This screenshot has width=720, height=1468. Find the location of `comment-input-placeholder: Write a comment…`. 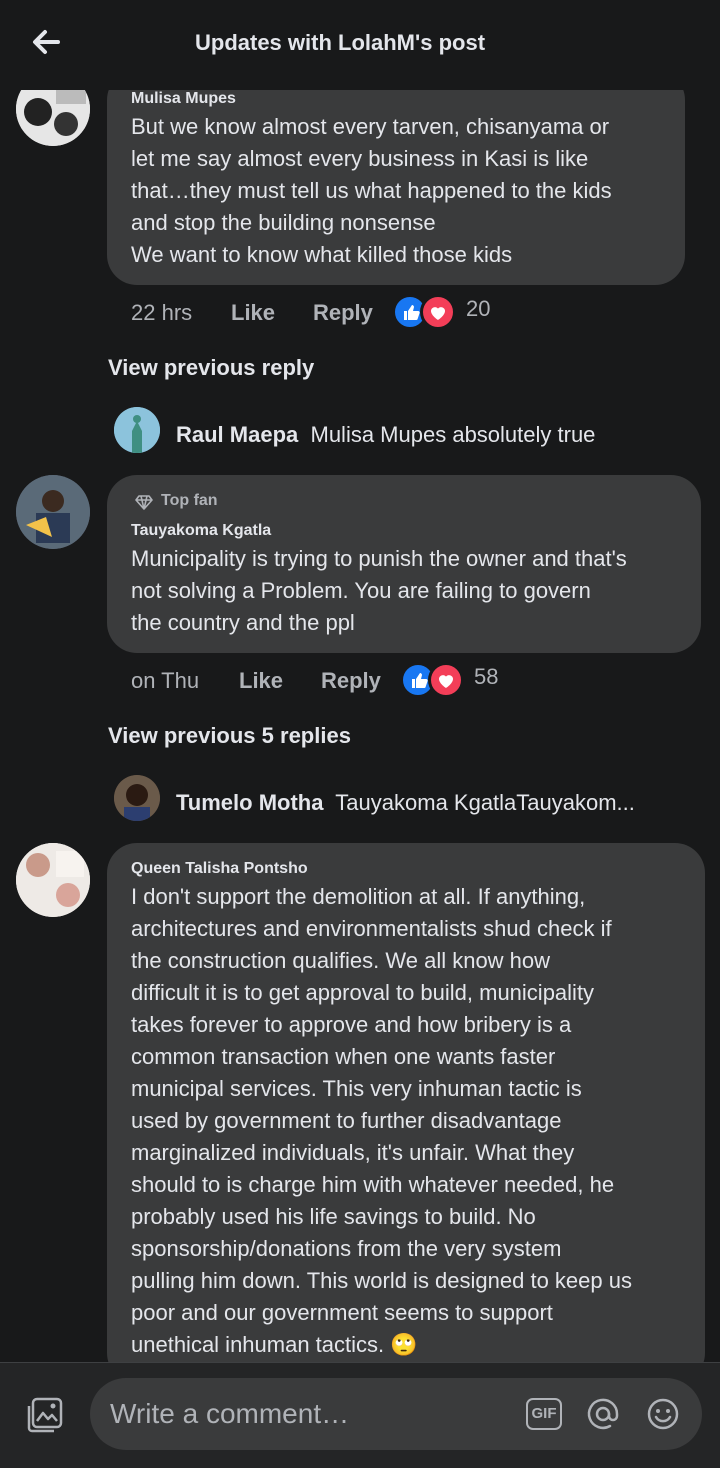

comment-input-placeholder: Write a comment… is located at coordinates (230, 1413).